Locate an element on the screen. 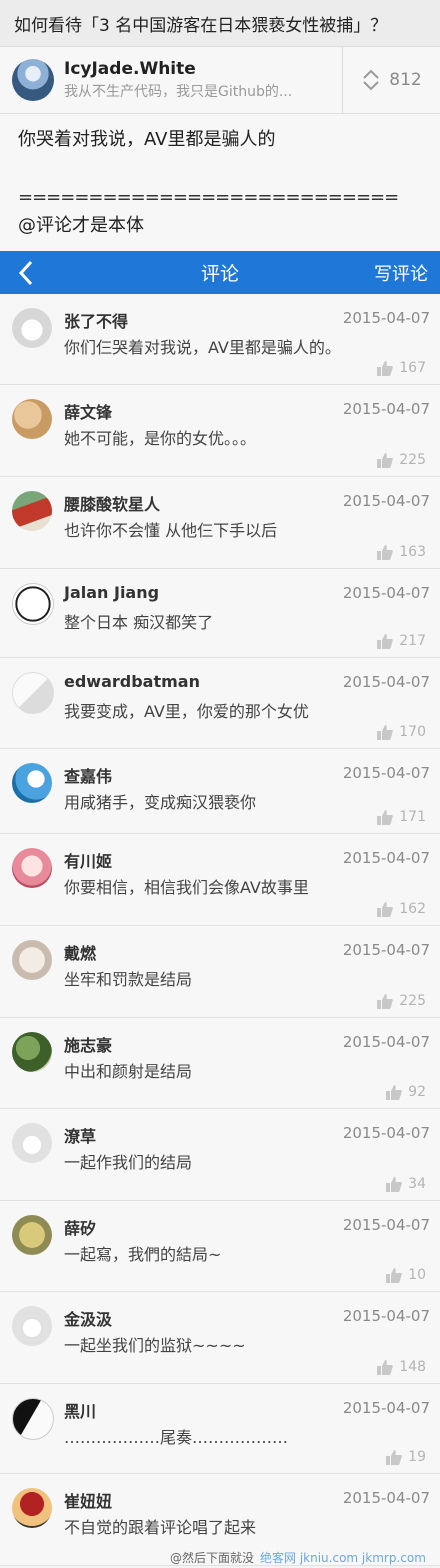  commenter-name: 腰膝酸软星人 is located at coordinates (112, 503).